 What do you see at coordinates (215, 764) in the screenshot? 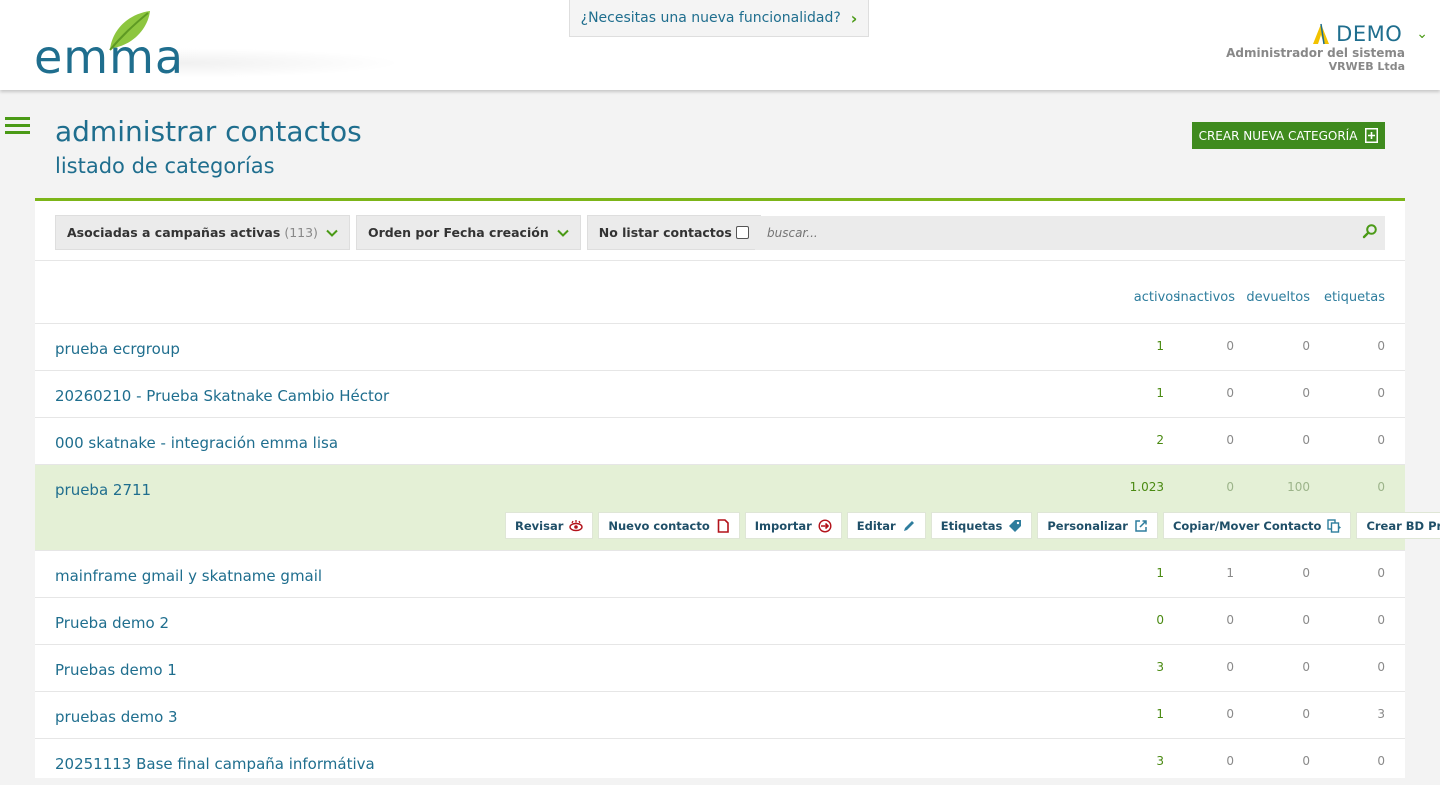
I see `category-name: 20251113 Base final campaña informátiva` at bounding box center [215, 764].